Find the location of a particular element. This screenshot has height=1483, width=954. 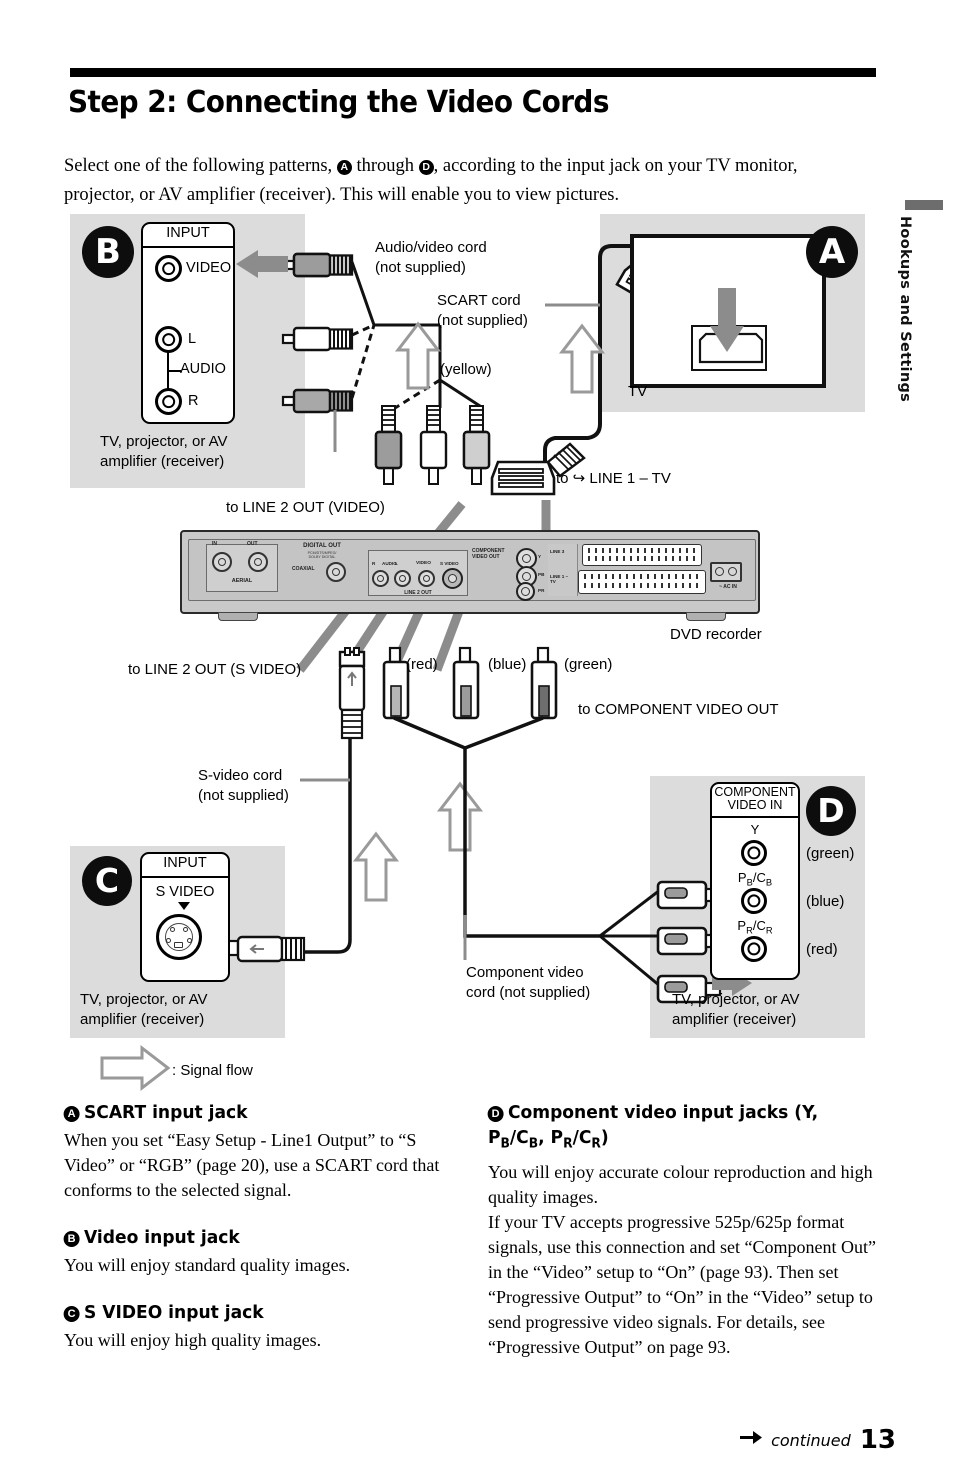

rca-plug-down-yellow is located at coordinates (476, 445).